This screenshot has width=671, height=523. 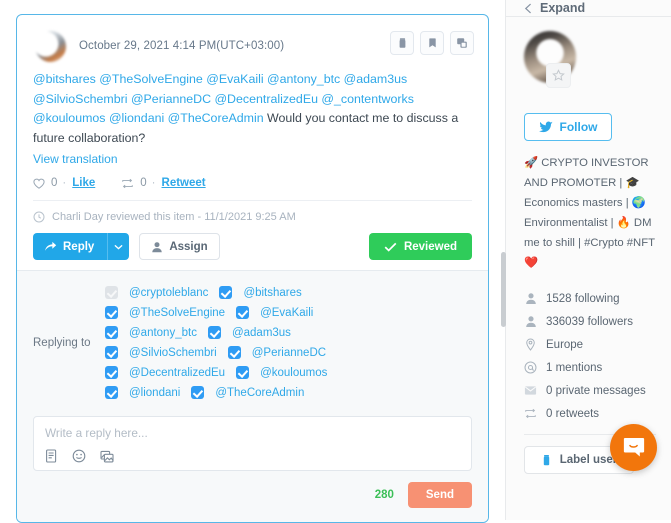 I want to click on chat-bubble-icon, so click(x=633, y=447).